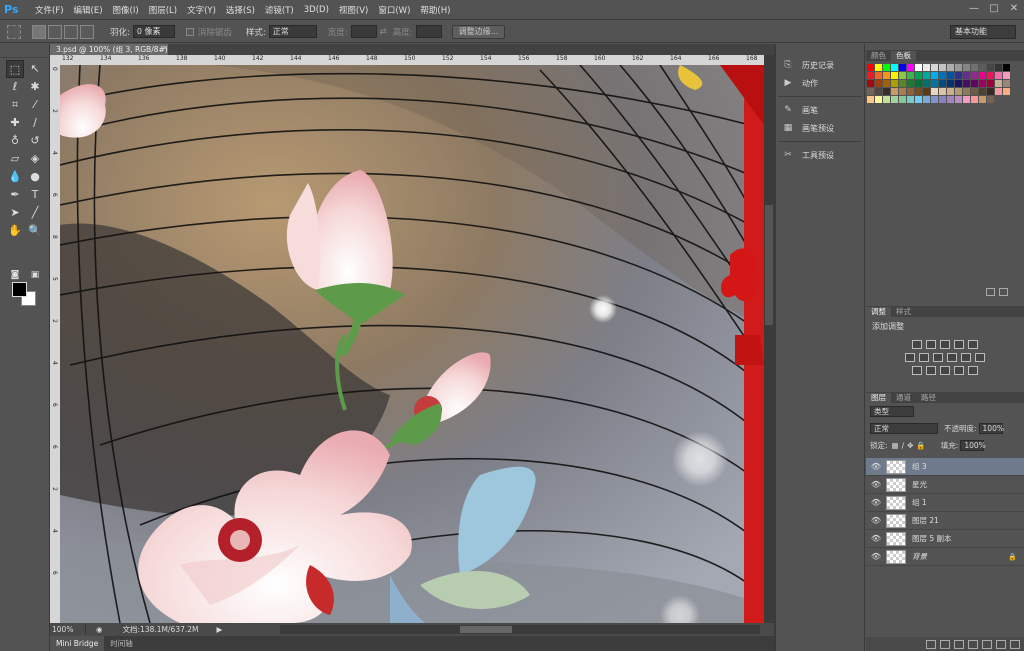  I want to click on brightness-icon, so click(917, 344).